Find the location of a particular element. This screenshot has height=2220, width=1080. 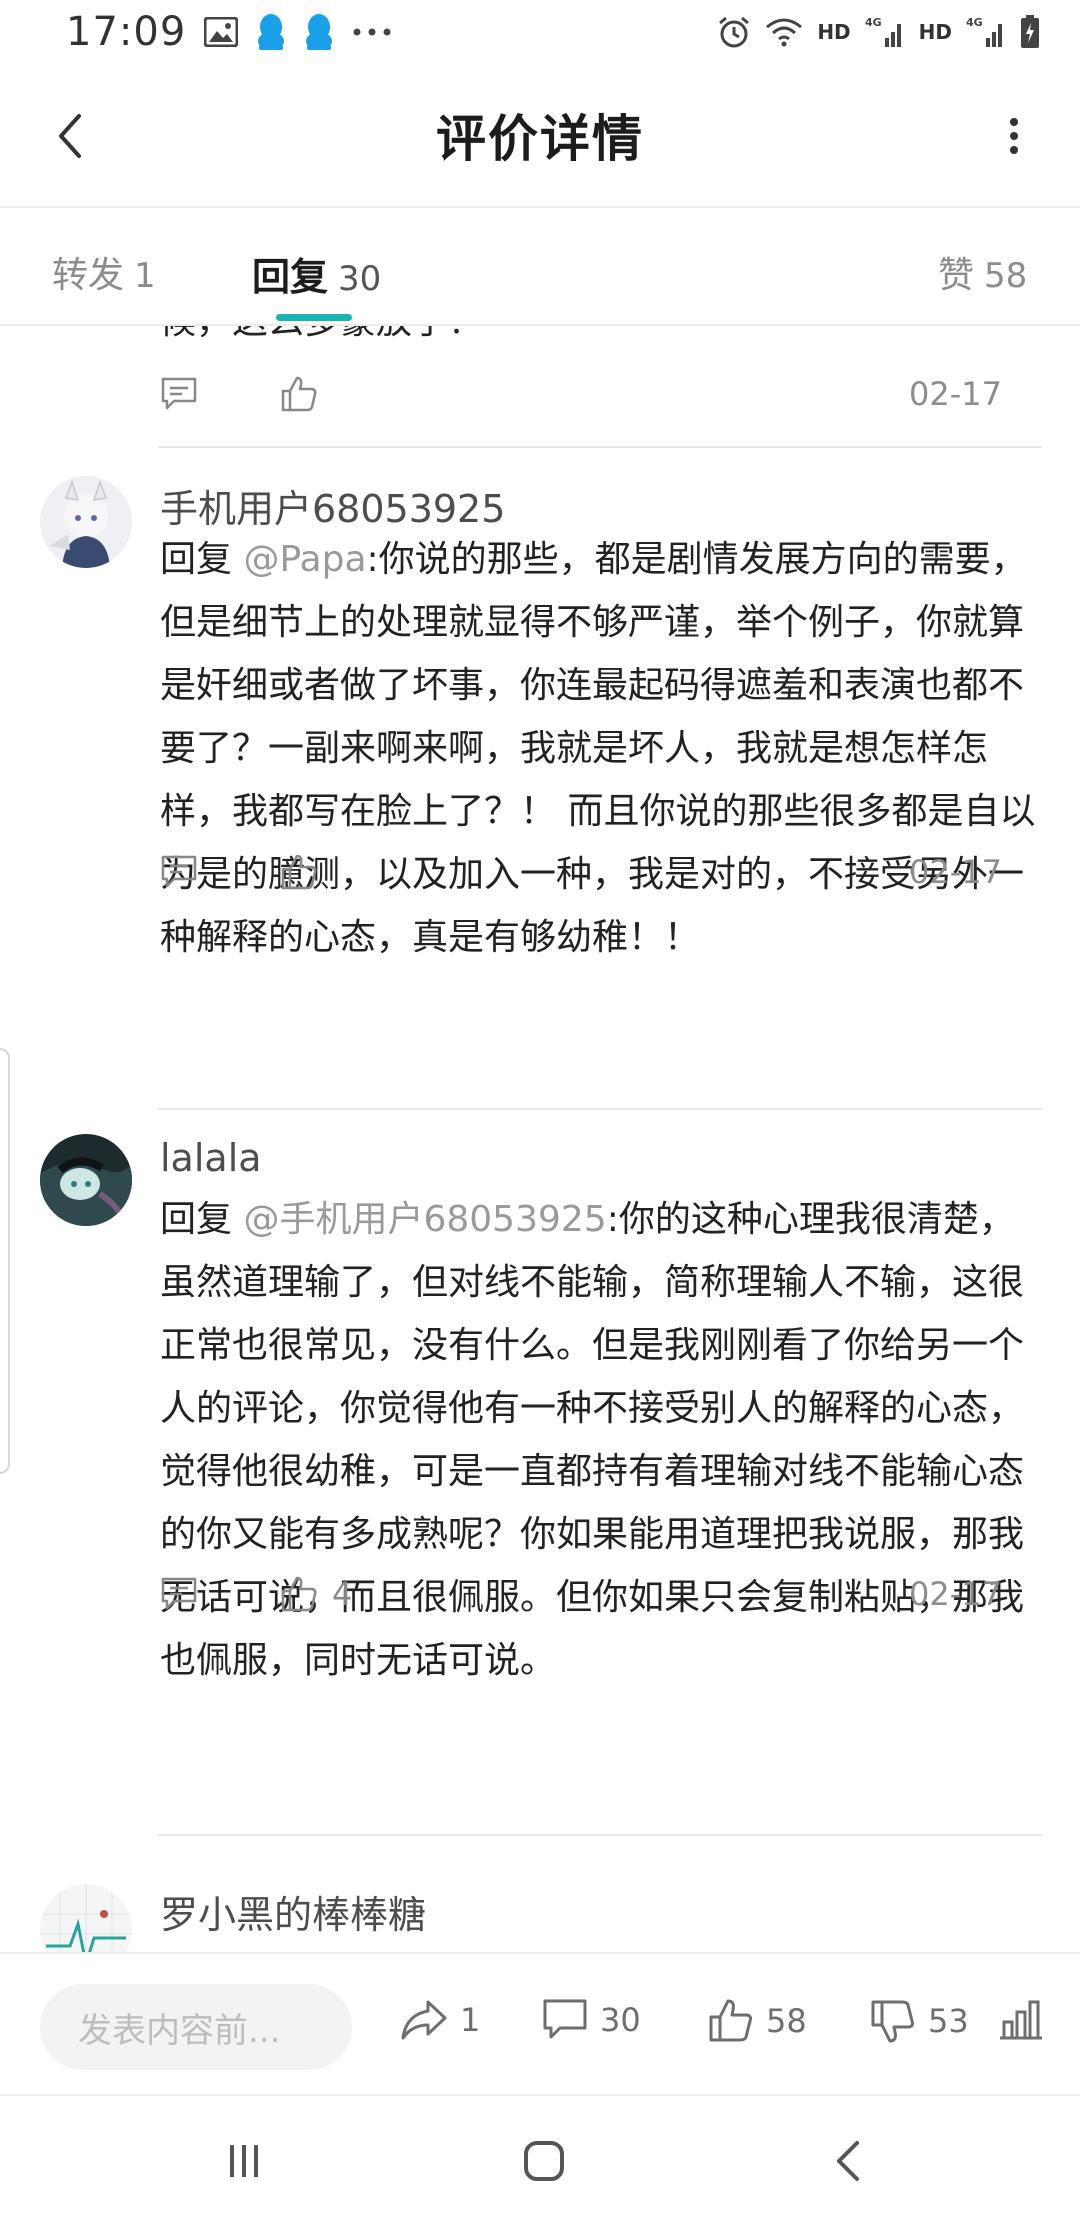

recent-apps-icon is located at coordinates (244, 2161).